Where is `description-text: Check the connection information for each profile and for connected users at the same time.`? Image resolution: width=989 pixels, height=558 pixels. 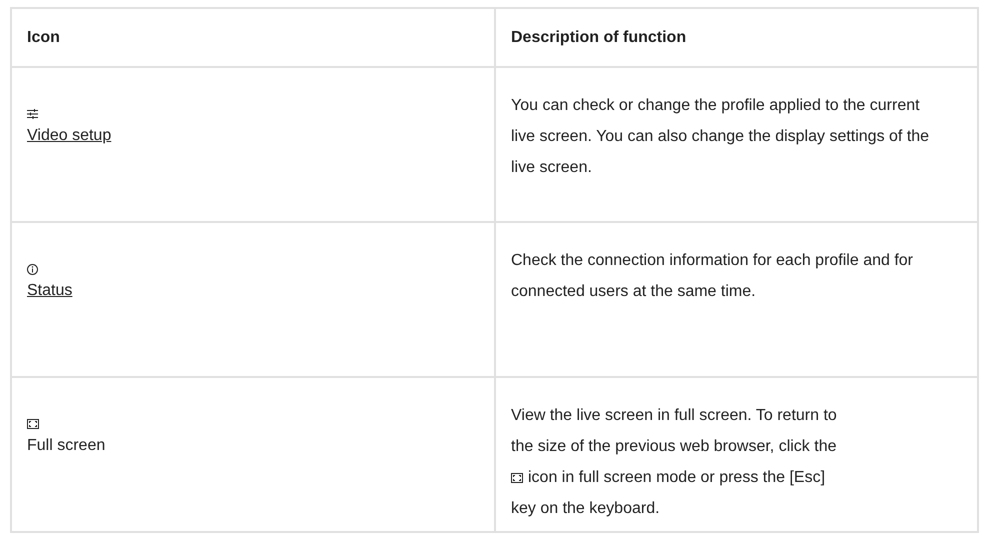
description-text: Check the connection information for each profile and for connected users at the same time. is located at coordinates (712, 276).